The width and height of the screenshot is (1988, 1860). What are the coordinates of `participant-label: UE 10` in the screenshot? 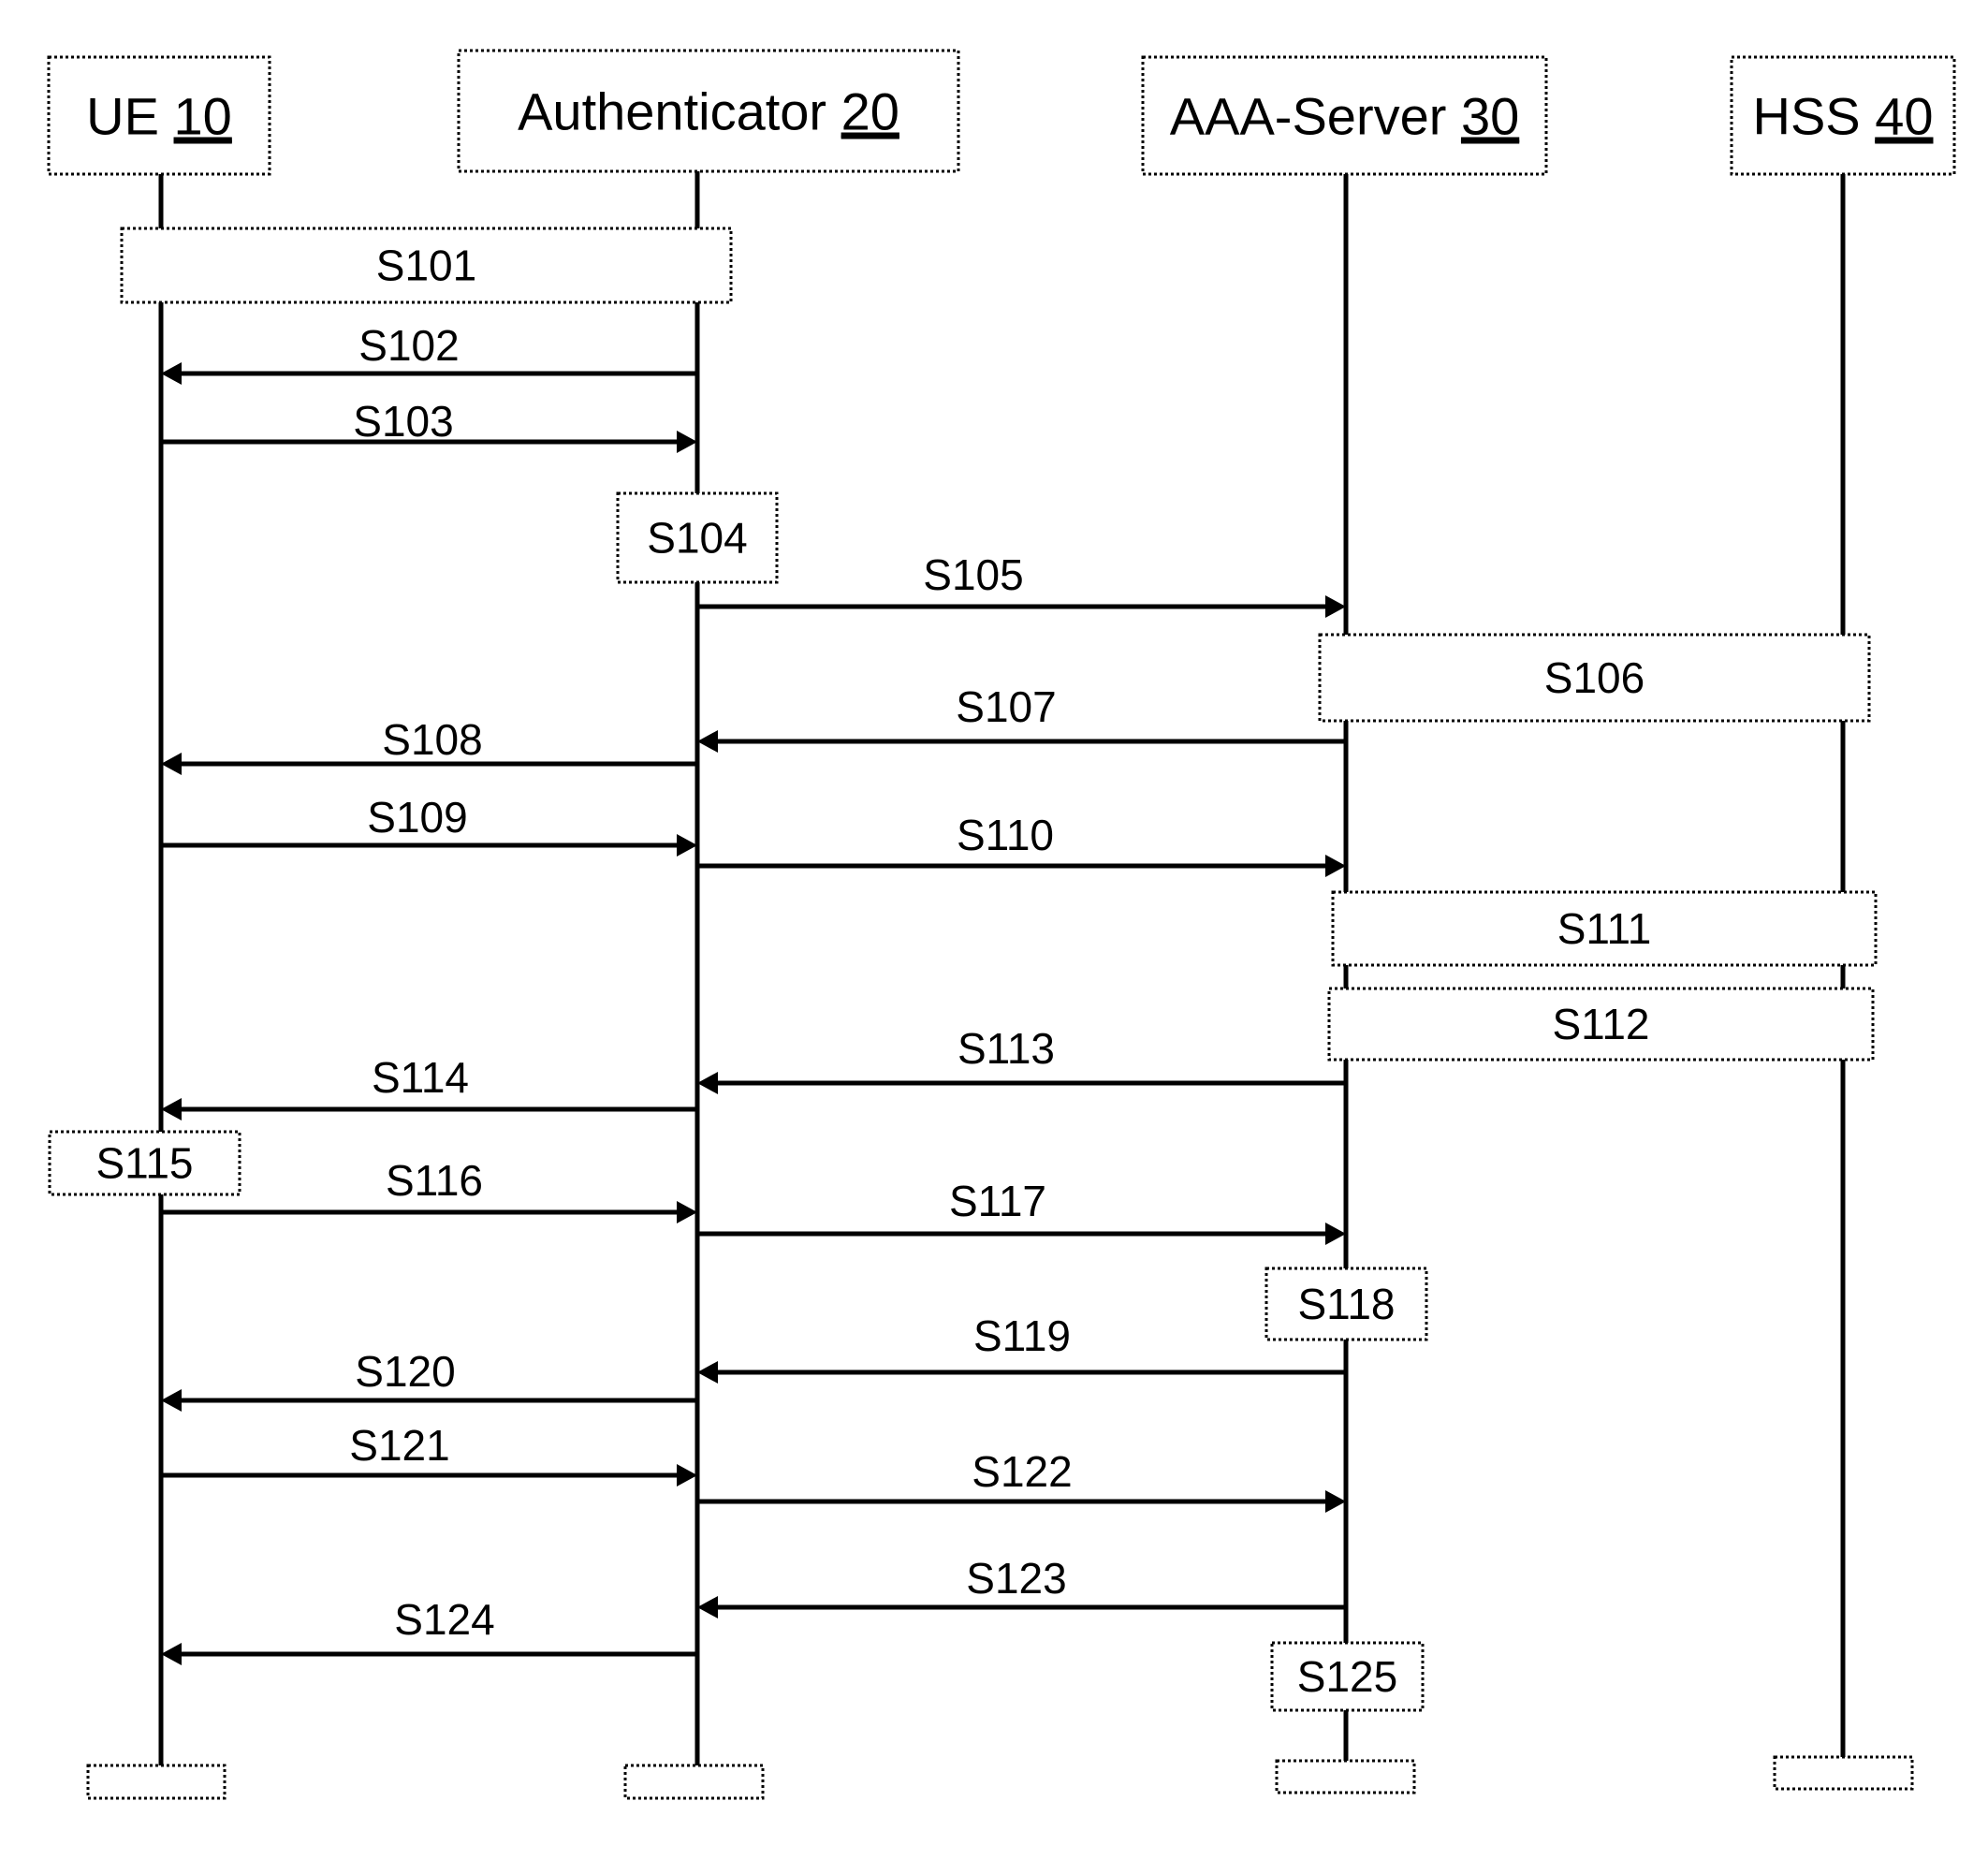 It's located at (159, 117).